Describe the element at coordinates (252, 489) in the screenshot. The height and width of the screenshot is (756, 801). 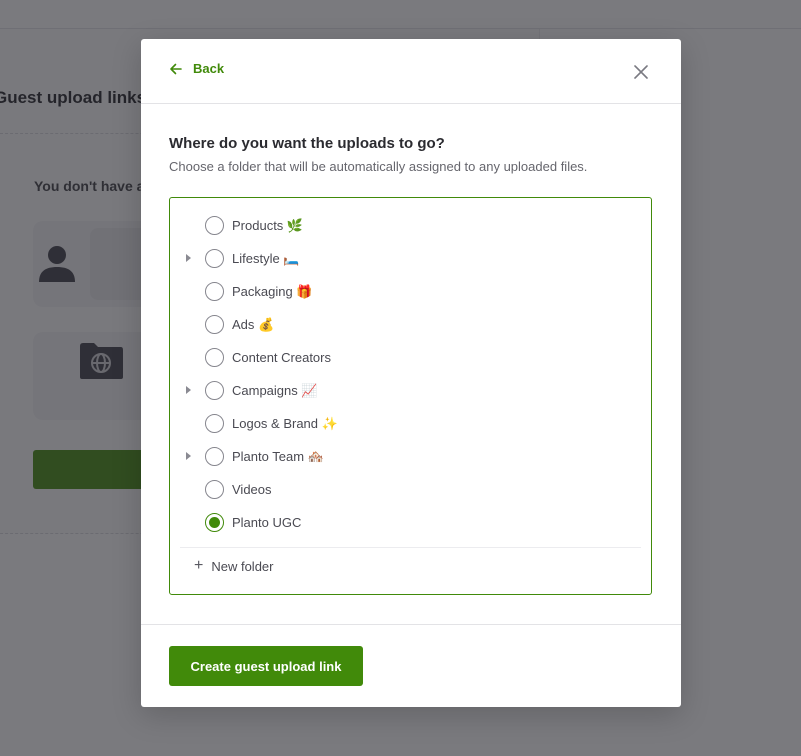
I see `folder-name: Videos` at that location.